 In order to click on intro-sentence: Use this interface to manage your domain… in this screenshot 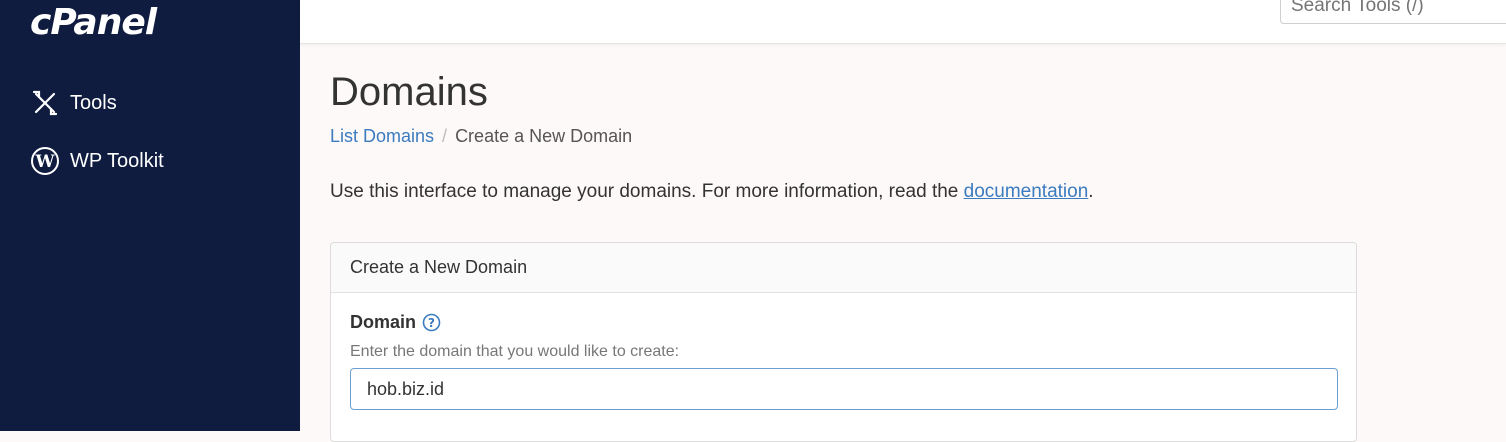, I will do `click(647, 191)`.